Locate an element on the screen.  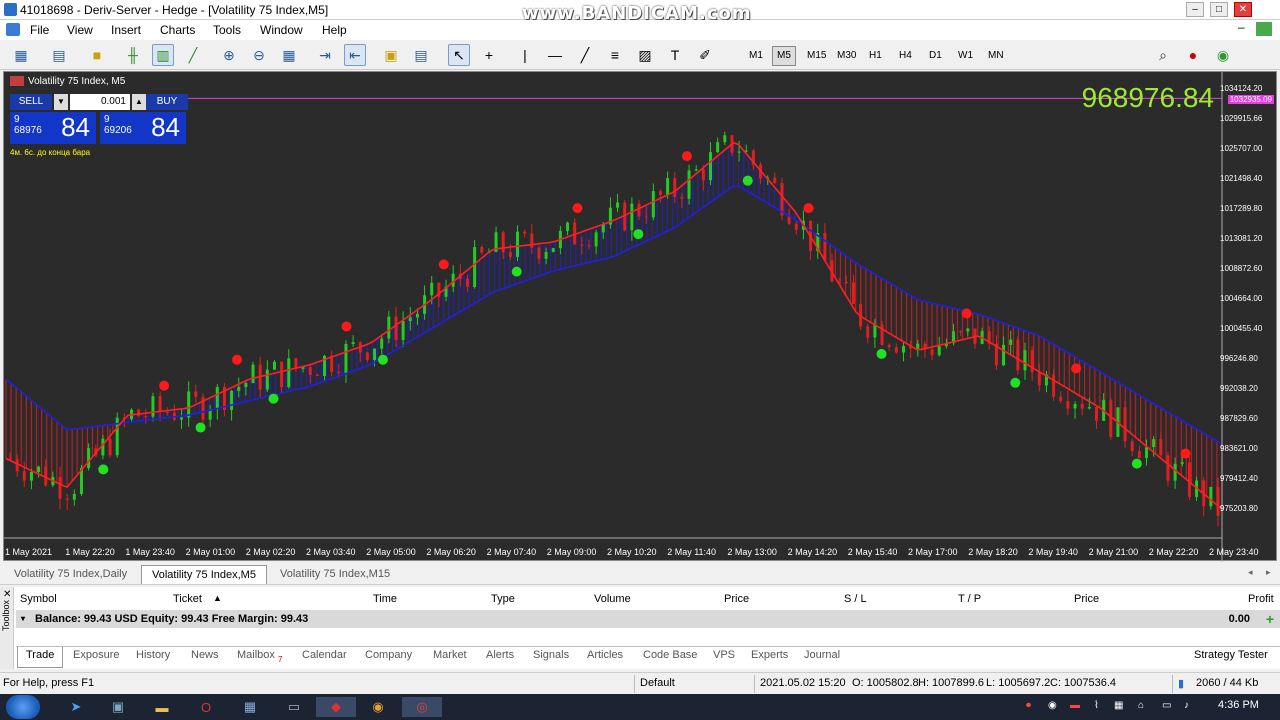
lot-increase-icon: ▲ is located at coordinates (139, 102).